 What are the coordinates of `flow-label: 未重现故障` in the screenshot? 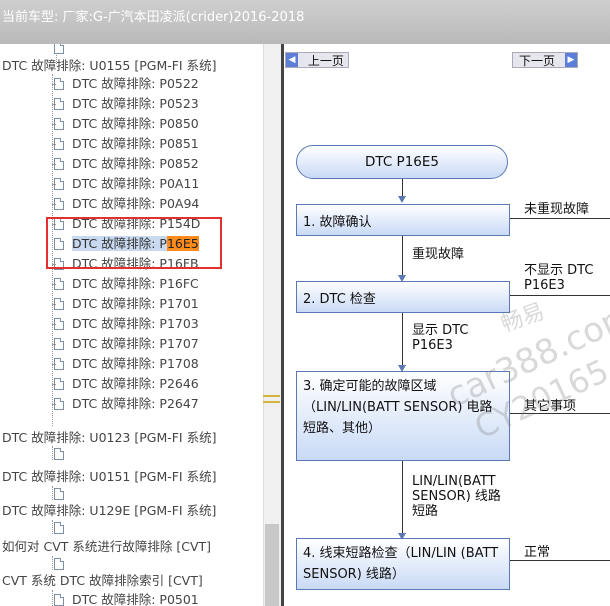 It's located at (557, 209).